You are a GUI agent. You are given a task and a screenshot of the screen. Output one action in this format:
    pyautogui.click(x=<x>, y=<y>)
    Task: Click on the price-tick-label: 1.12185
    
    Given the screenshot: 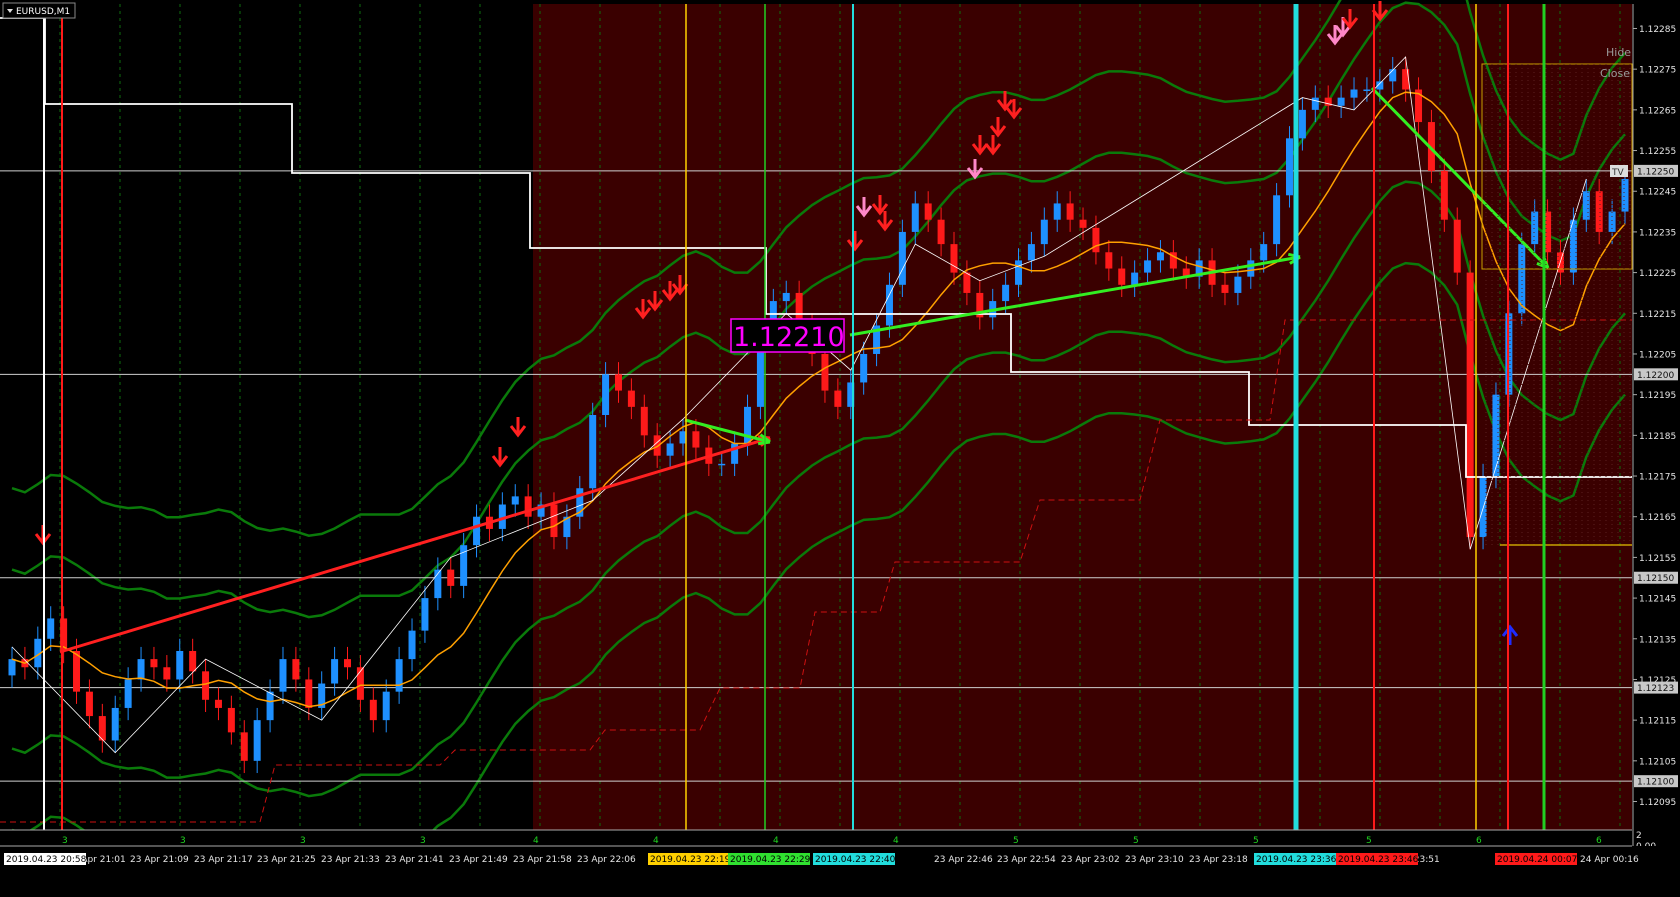 What is the action you would take?
    pyautogui.click(x=1657, y=437)
    